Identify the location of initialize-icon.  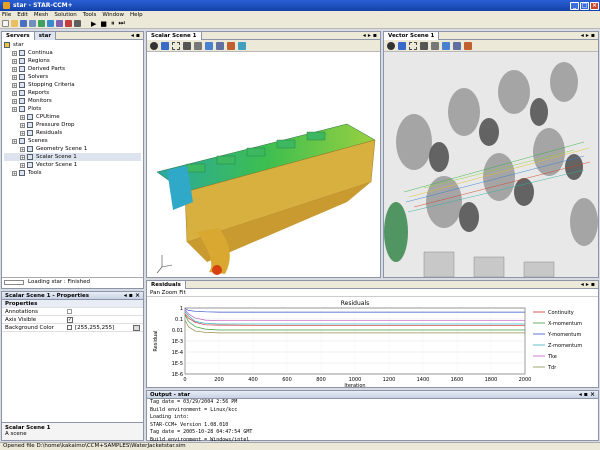
(41, 23).